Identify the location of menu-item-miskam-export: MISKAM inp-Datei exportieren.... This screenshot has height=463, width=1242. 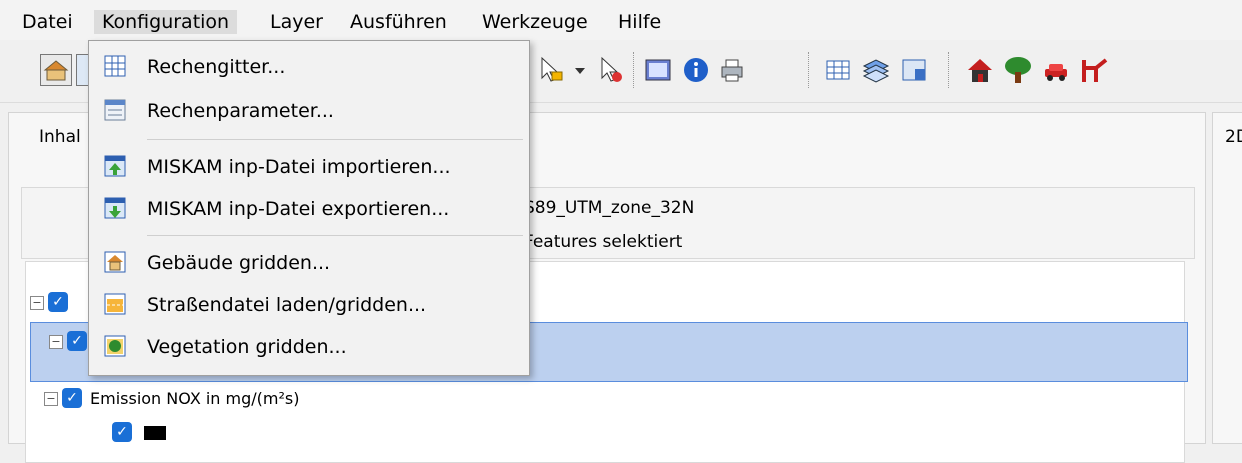
(309, 209).